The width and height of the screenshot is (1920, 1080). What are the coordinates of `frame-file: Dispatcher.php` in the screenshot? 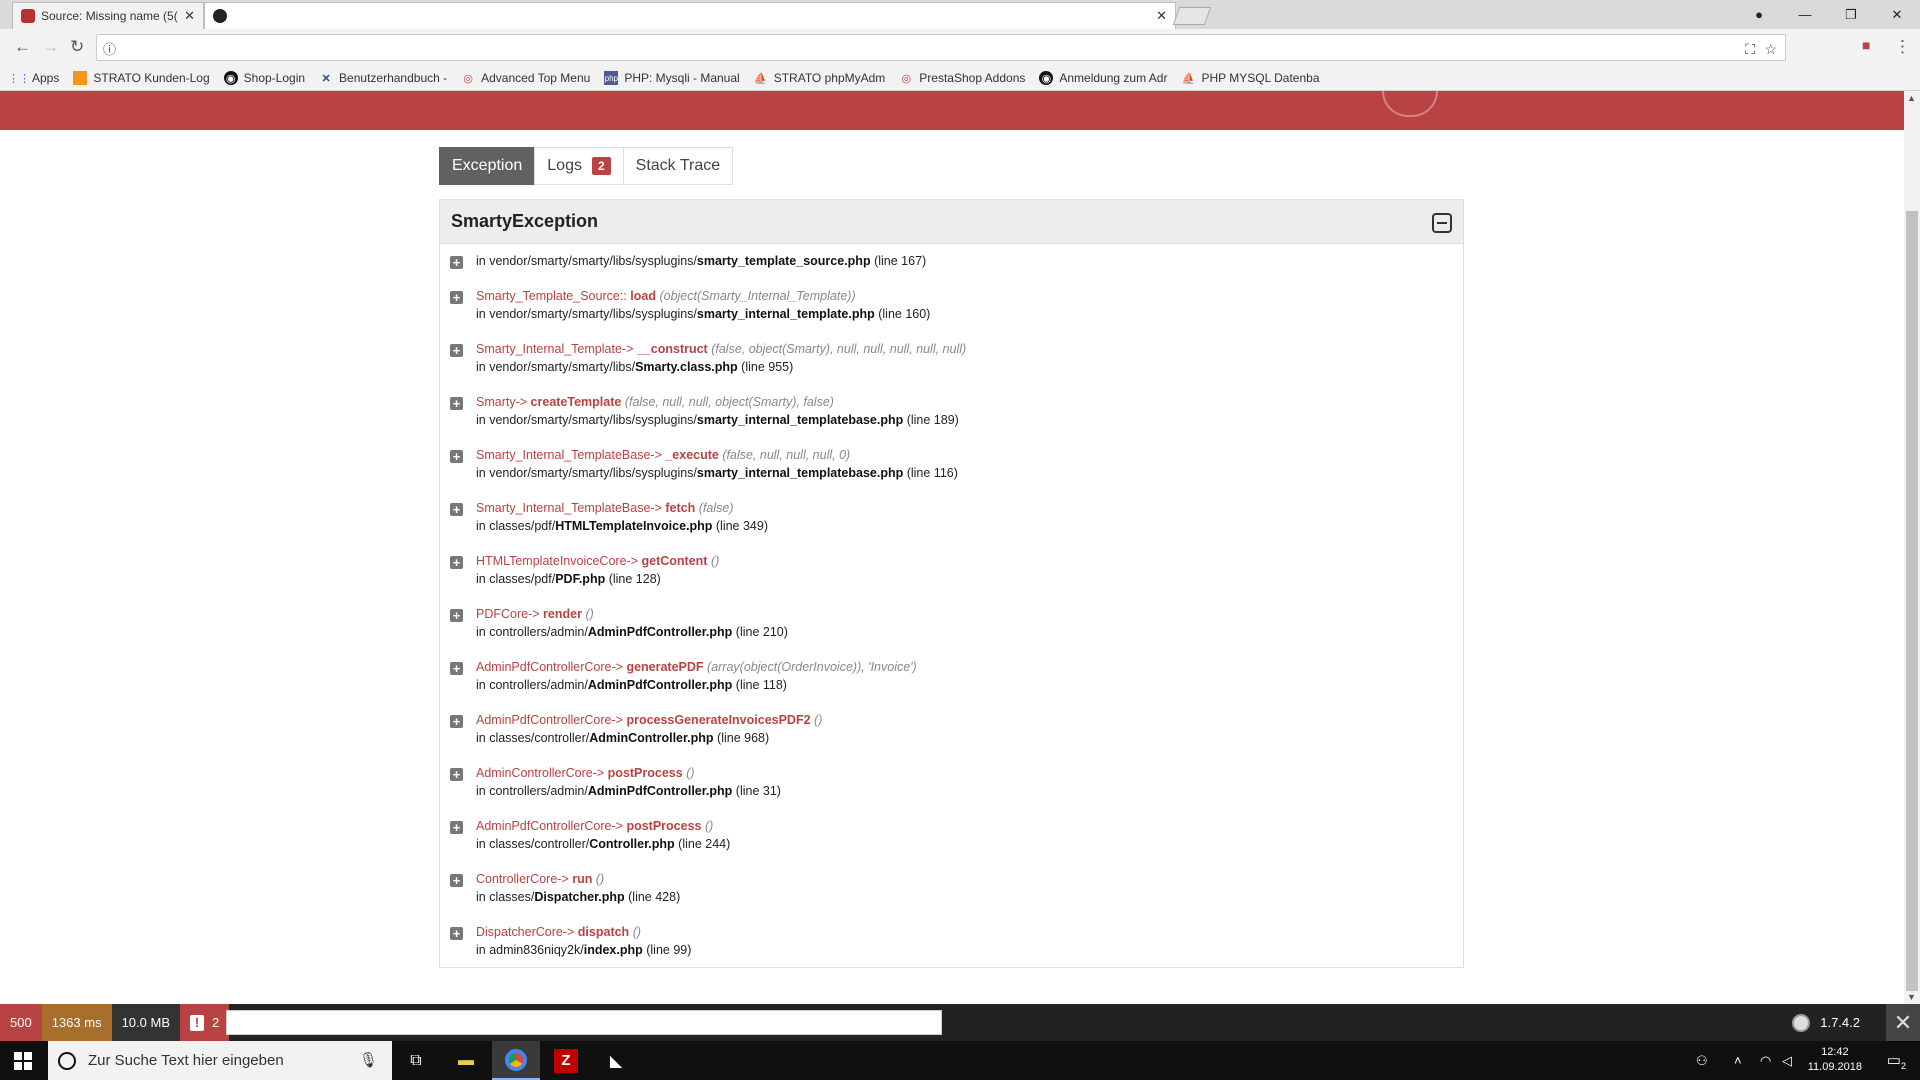 It's located at (579, 897).